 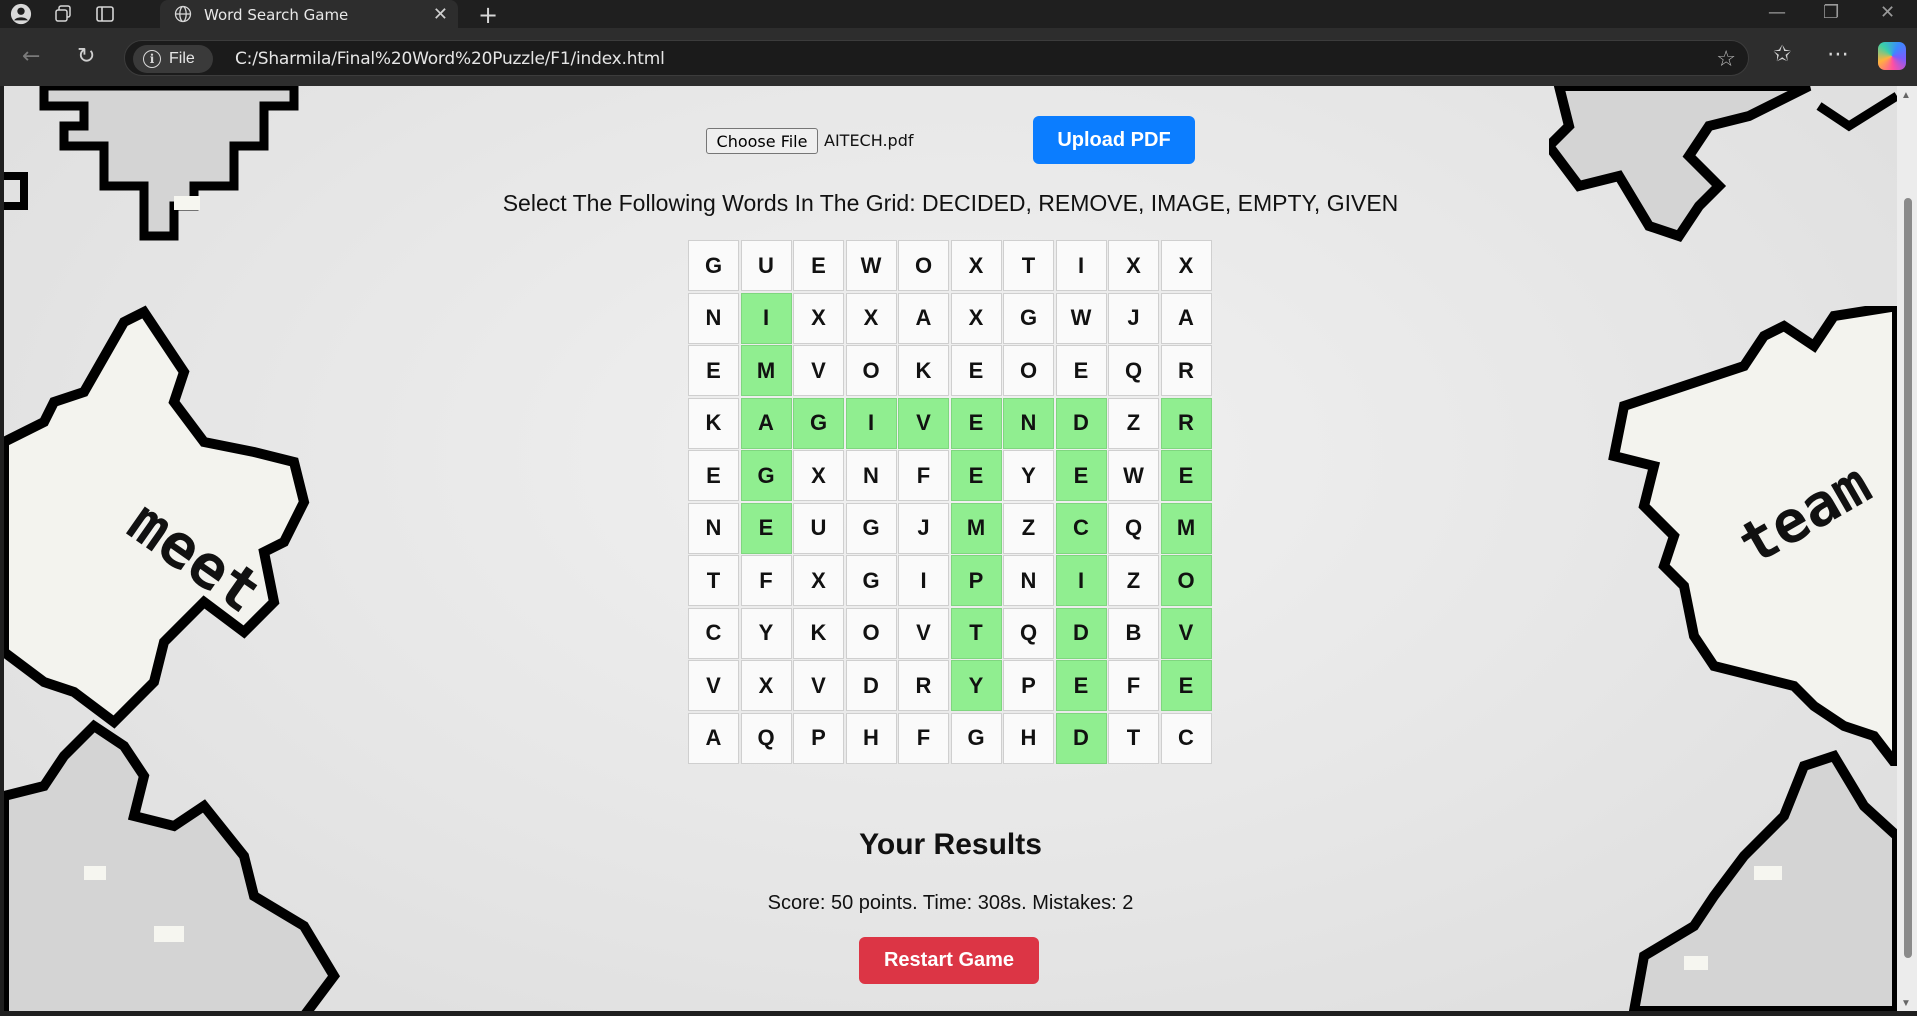 What do you see at coordinates (21, 14) in the screenshot?
I see `profile-icon` at bounding box center [21, 14].